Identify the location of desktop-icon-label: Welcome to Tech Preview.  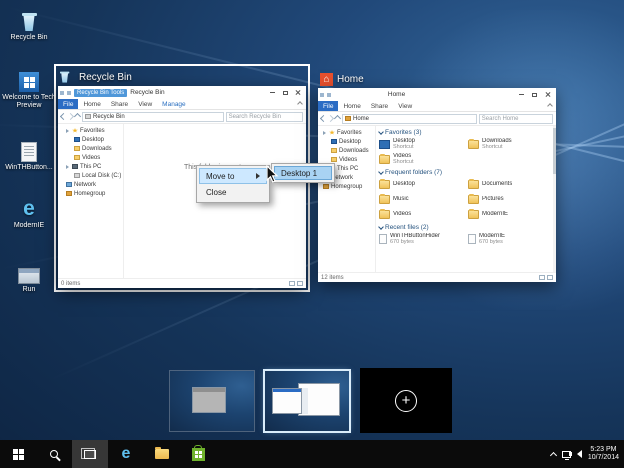
(29, 101).